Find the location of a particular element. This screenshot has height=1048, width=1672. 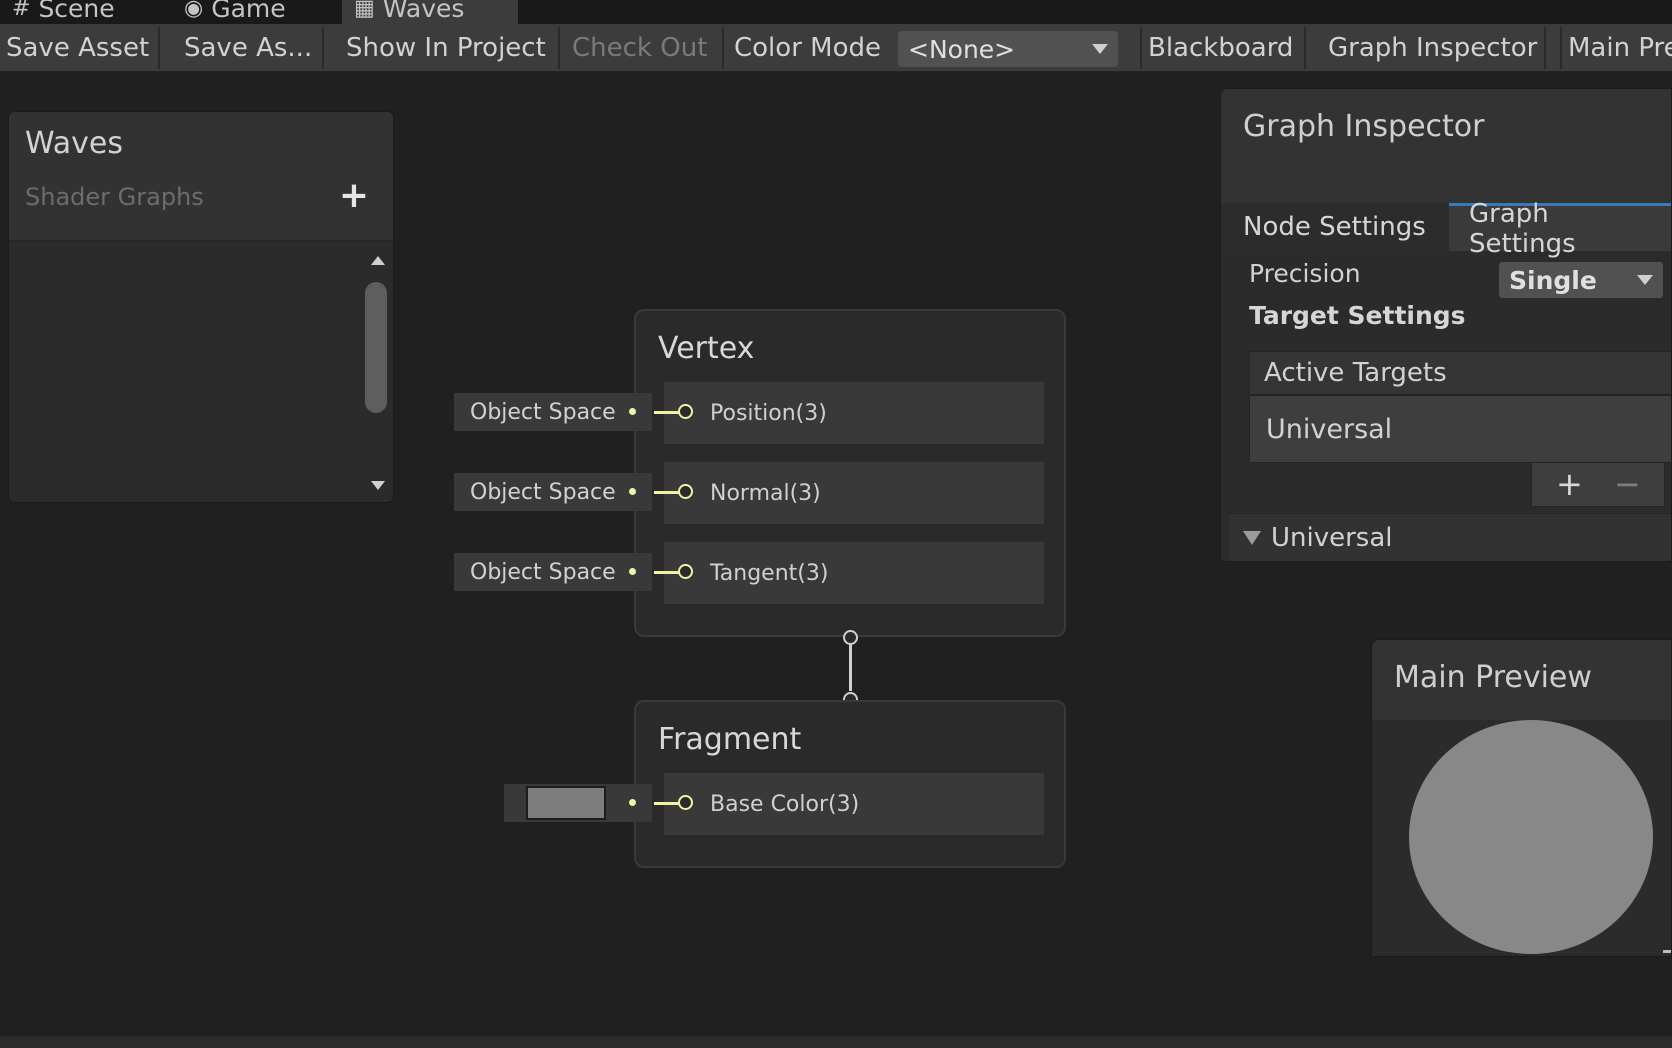

vertex-node-title: Vertex is located at coordinates (706, 348).